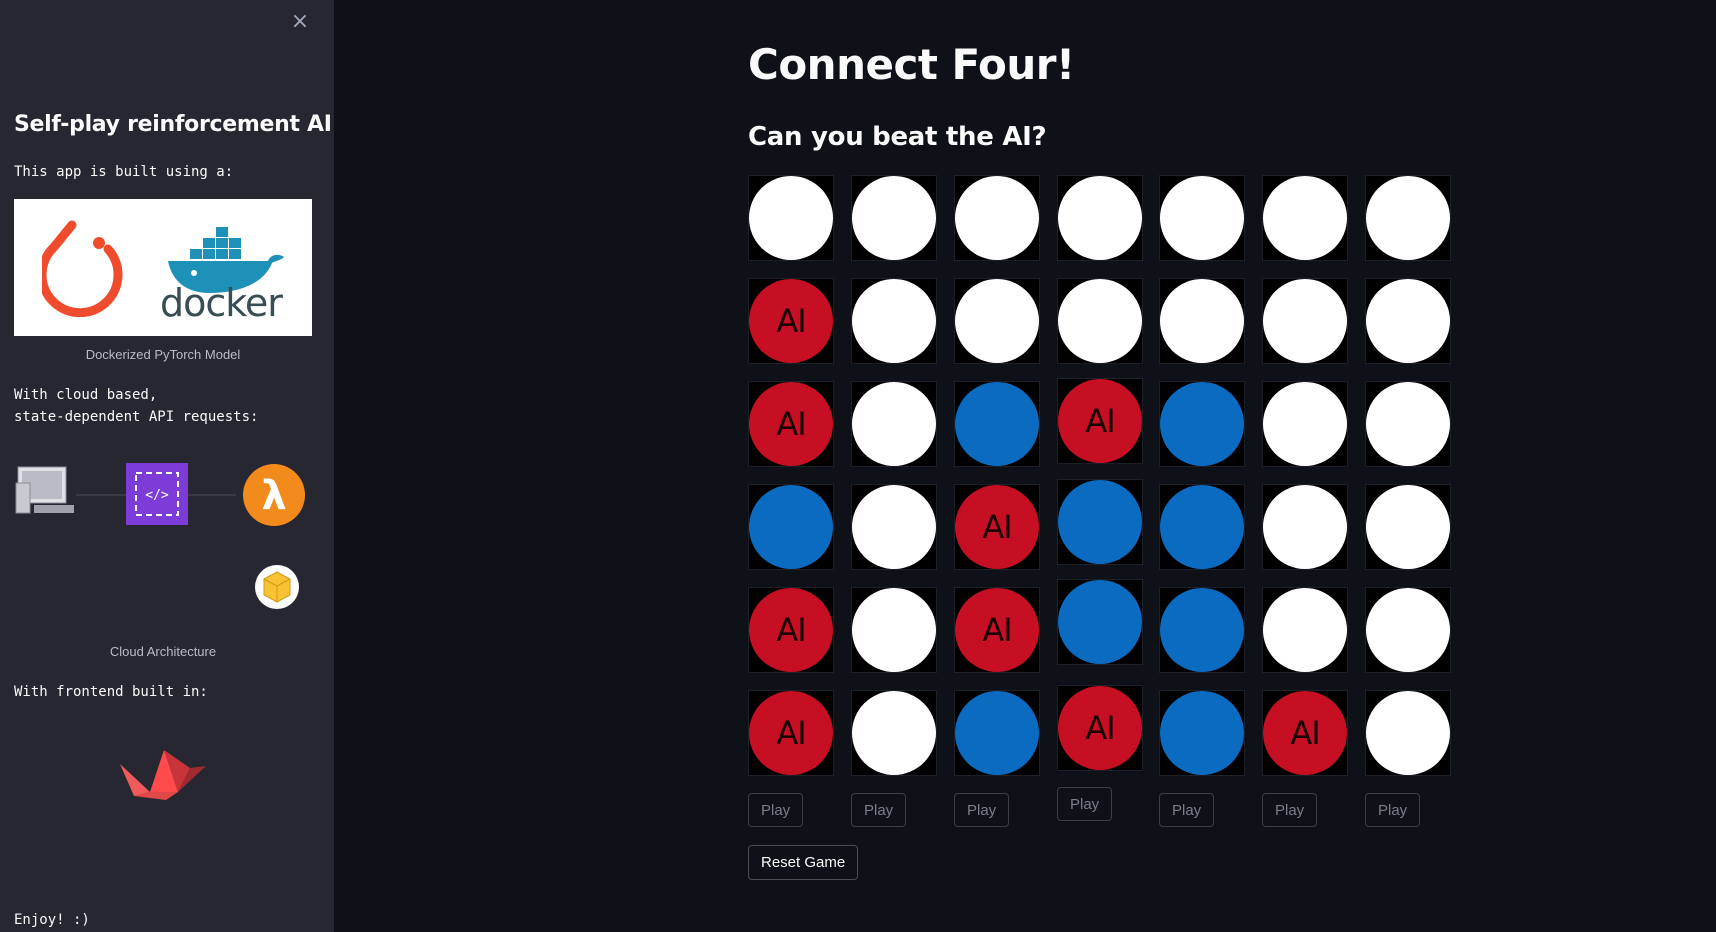  I want to click on svg-text: λ, so click(273, 496).